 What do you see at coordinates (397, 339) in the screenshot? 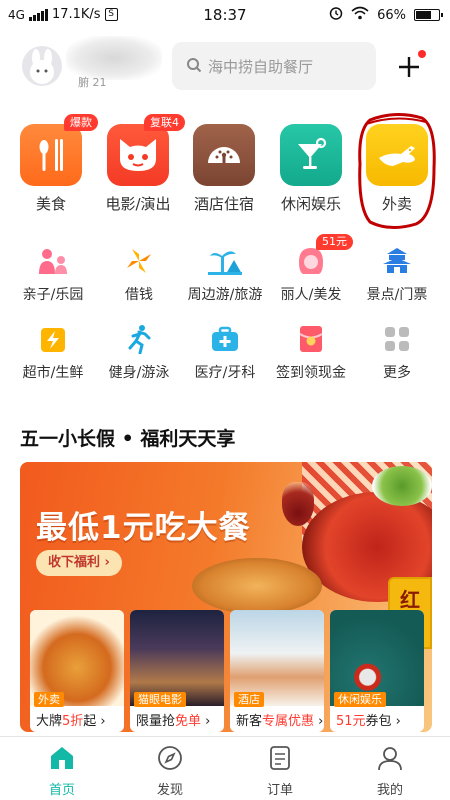
I see `grid-more-icon` at bounding box center [397, 339].